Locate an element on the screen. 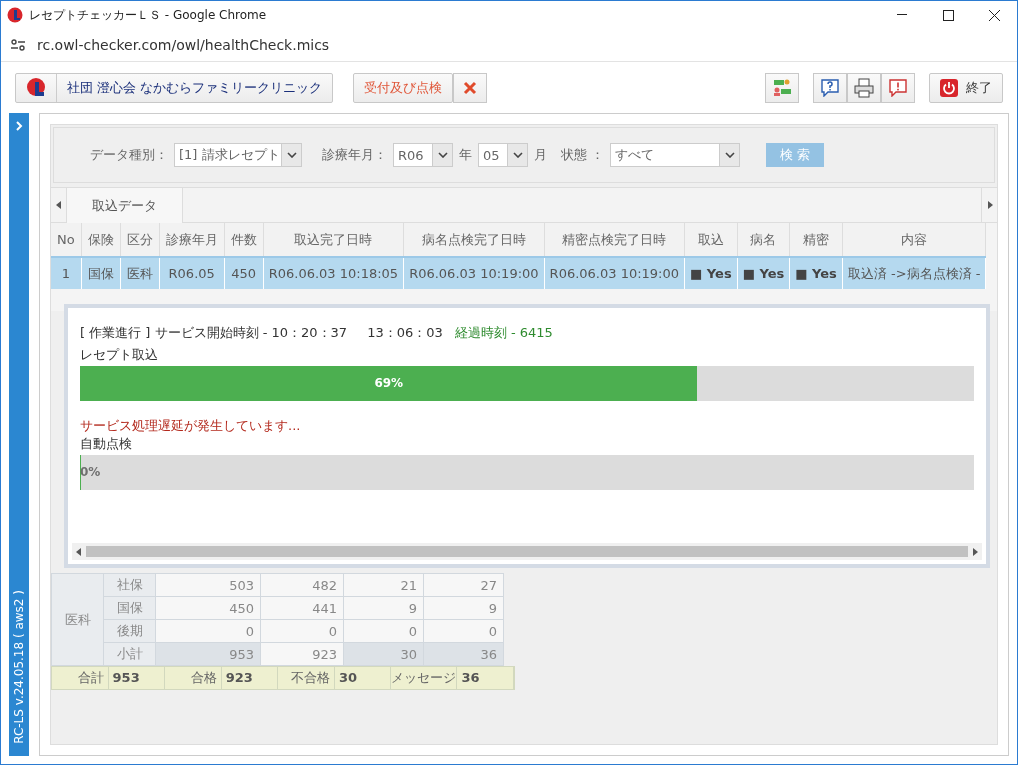 The image size is (1018, 765). tab: 取込データ is located at coordinates (125, 205).